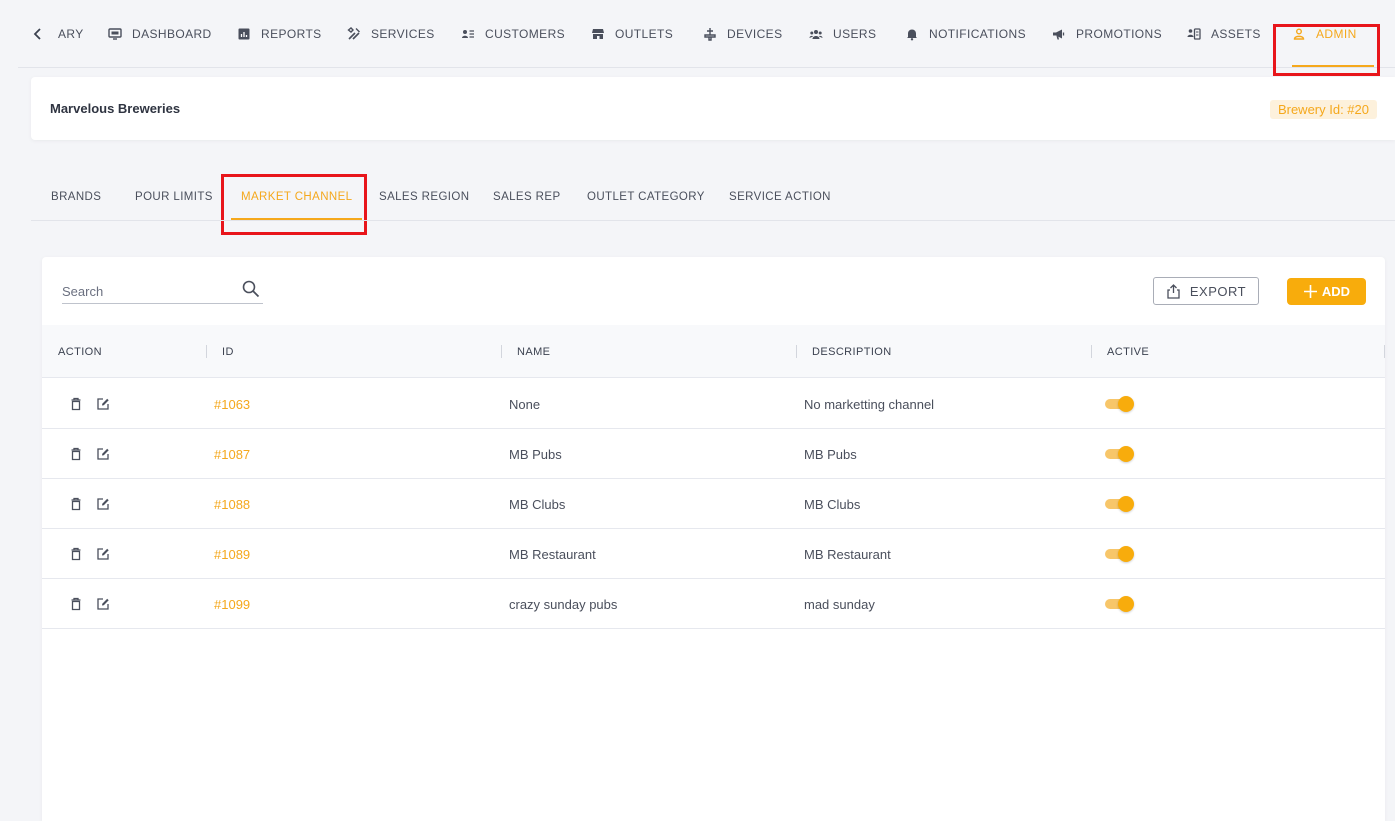 Image resolution: width=1395 pixels, height=821 pixels. What do you see at coordinates (228, 351) in the screenshot?
I see `column-header-id: ID` at bounding box center [228, 351].